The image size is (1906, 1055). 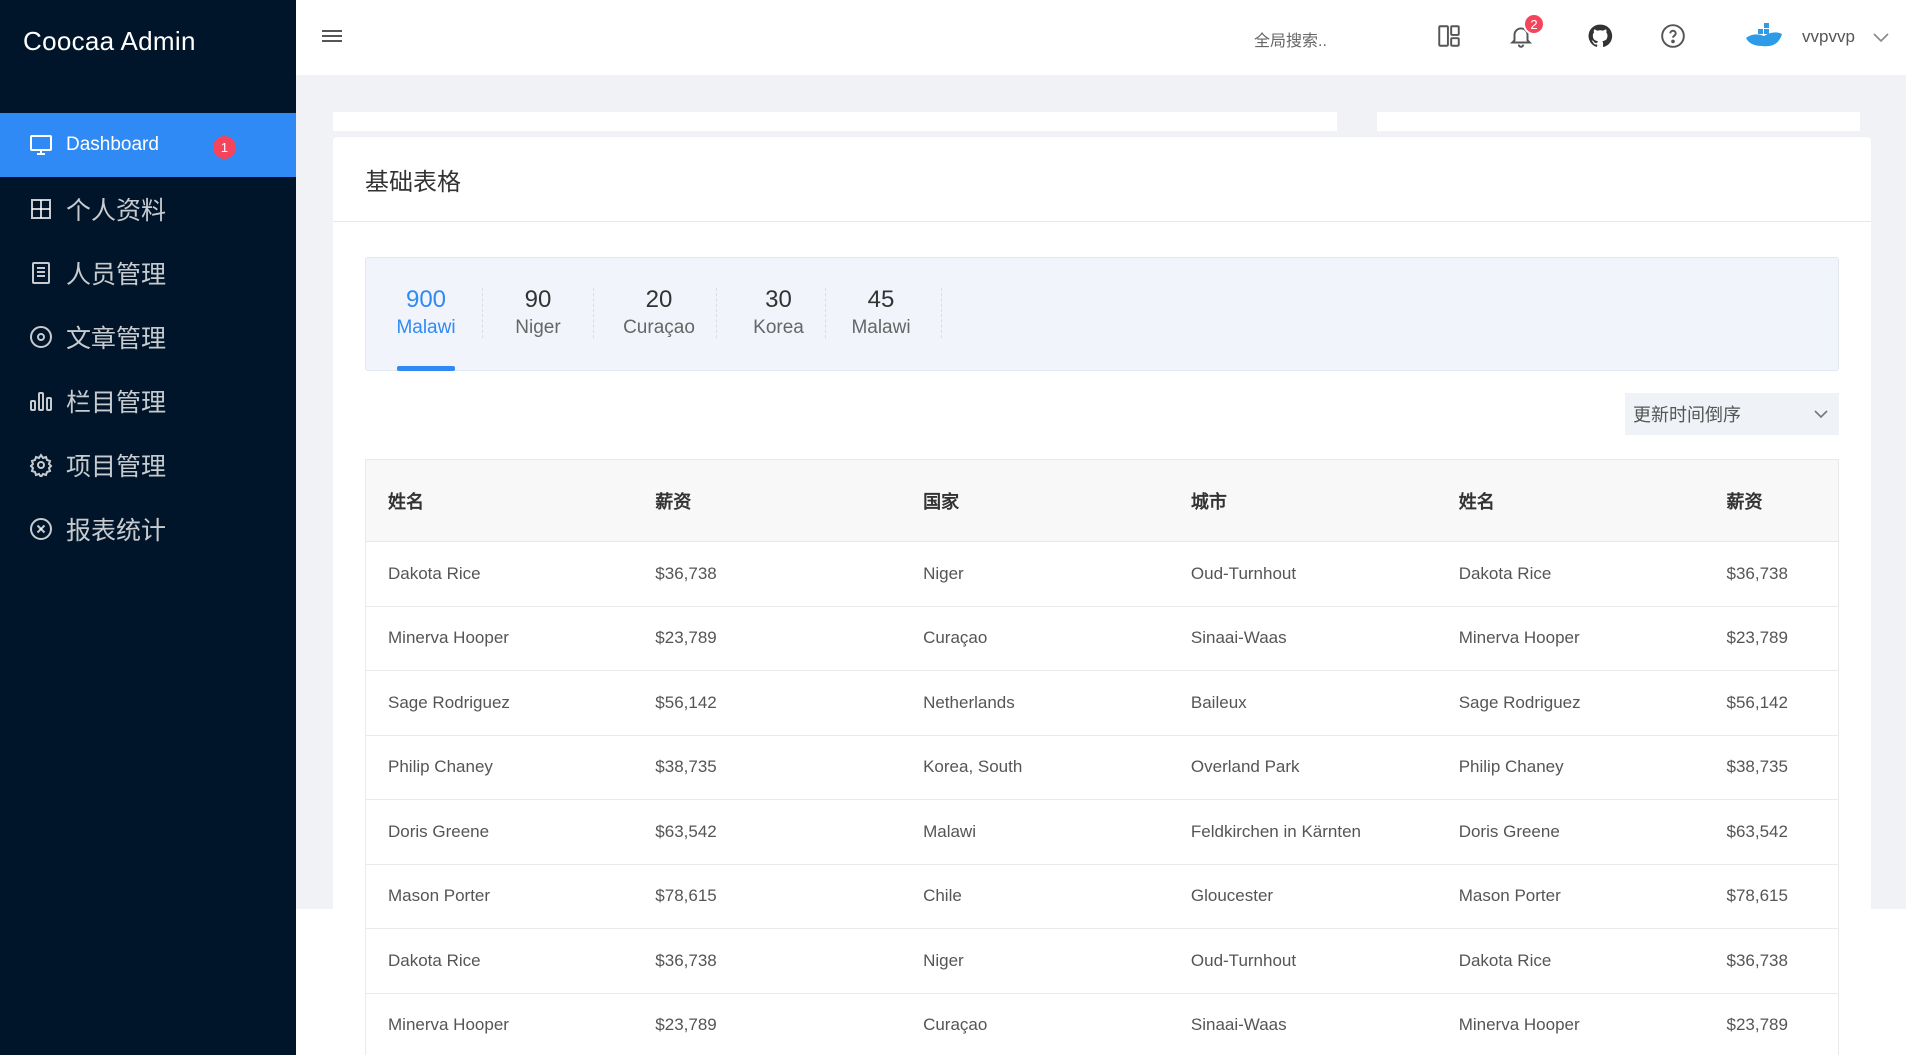 I want to click on stat-value: 30, so click(x=778, y=299).